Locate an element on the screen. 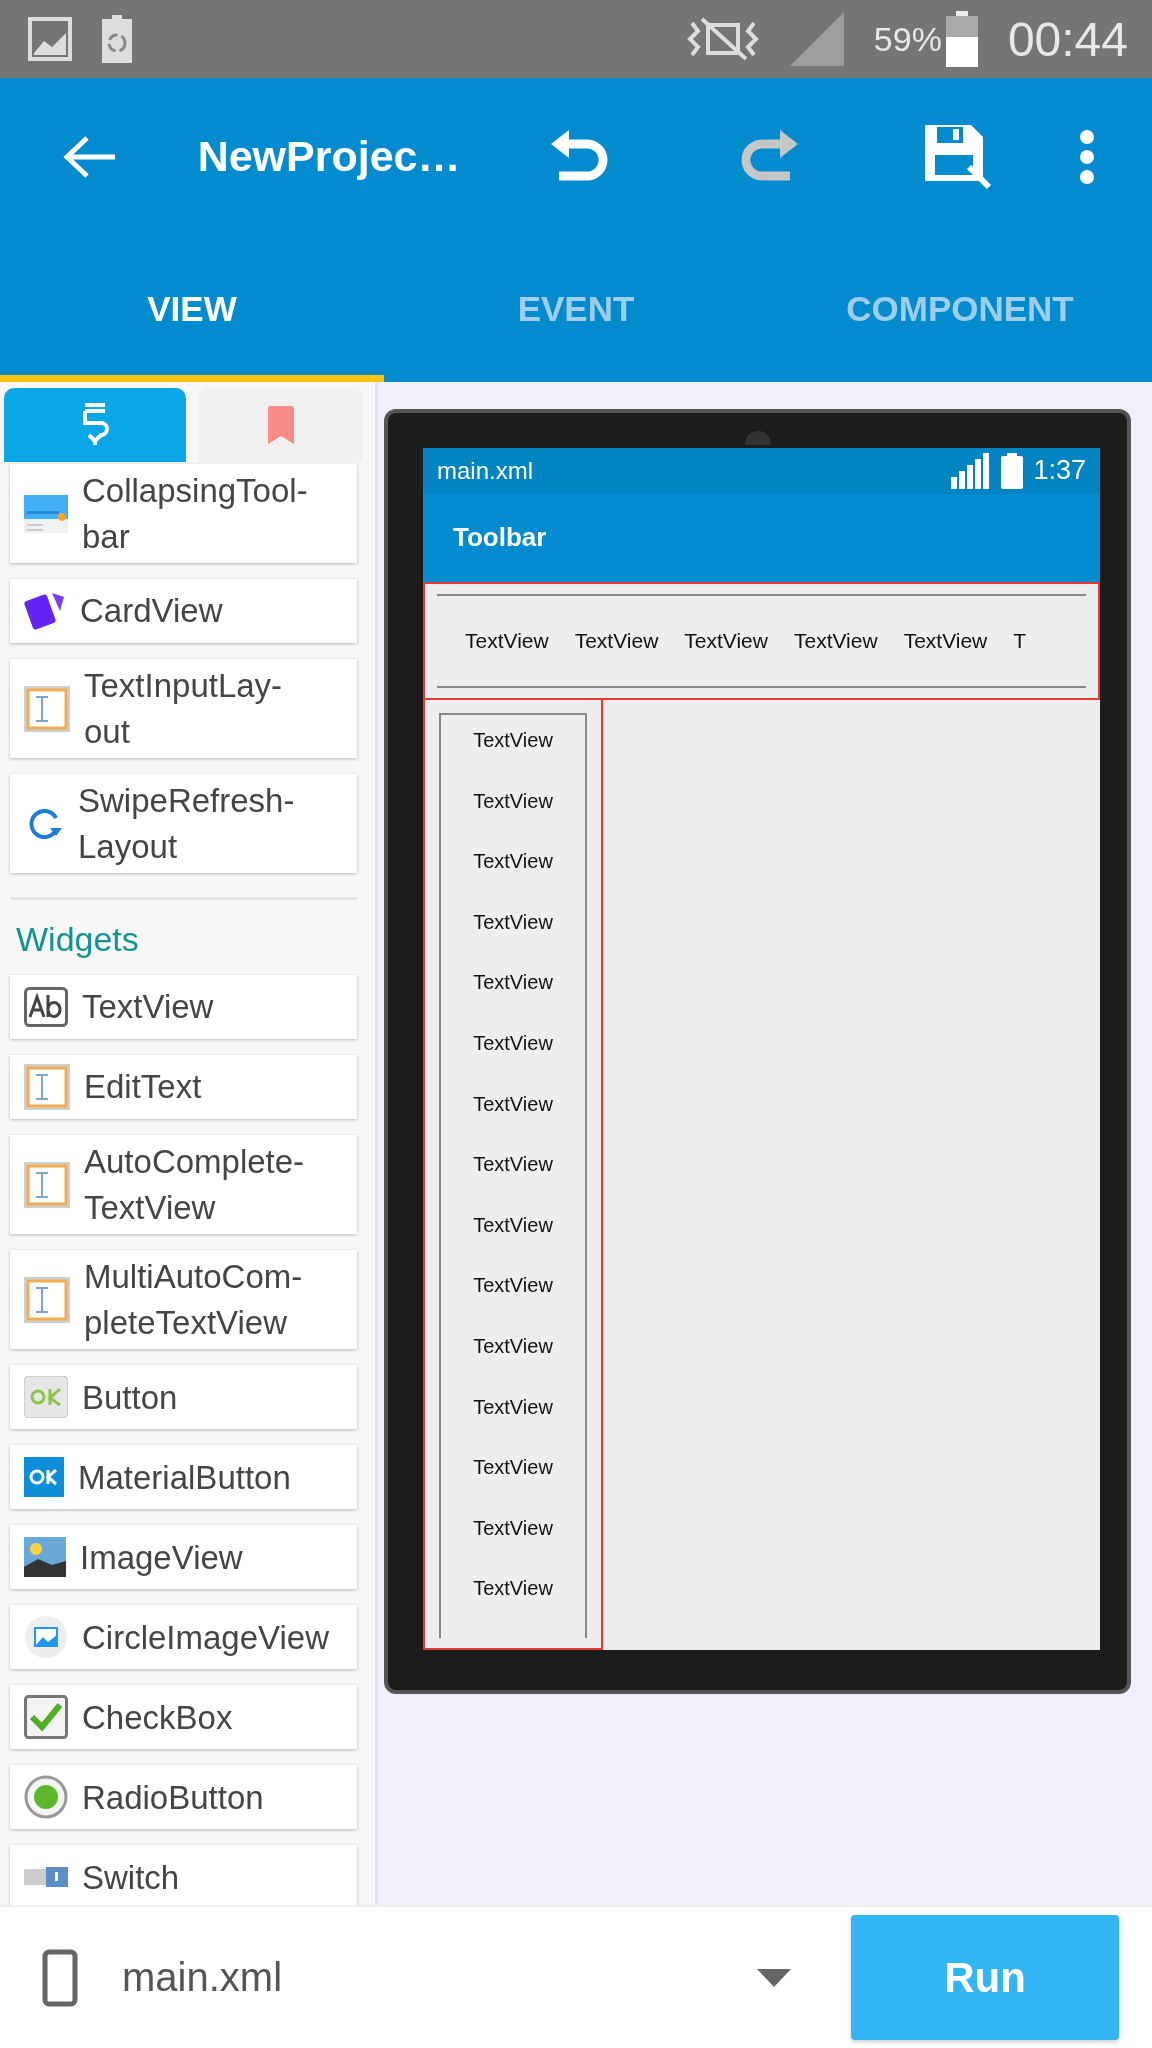 This screenshot has height=2048, width=1152. widget-item: MultiAutoCom- pleteTextView is located at coordinates (183, 1300).